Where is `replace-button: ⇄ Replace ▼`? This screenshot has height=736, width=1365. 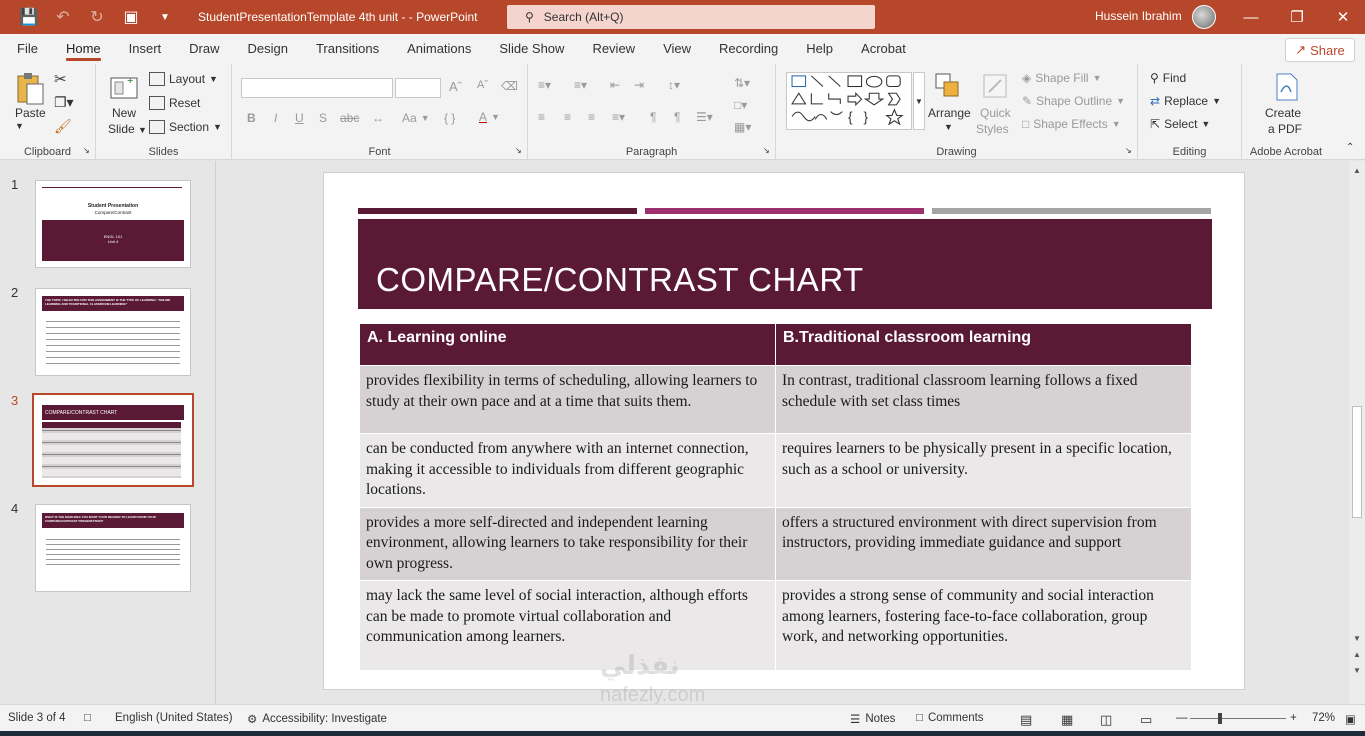 replace-button: ⇄ Replace ▼ is located at coordinates (1185, 101).